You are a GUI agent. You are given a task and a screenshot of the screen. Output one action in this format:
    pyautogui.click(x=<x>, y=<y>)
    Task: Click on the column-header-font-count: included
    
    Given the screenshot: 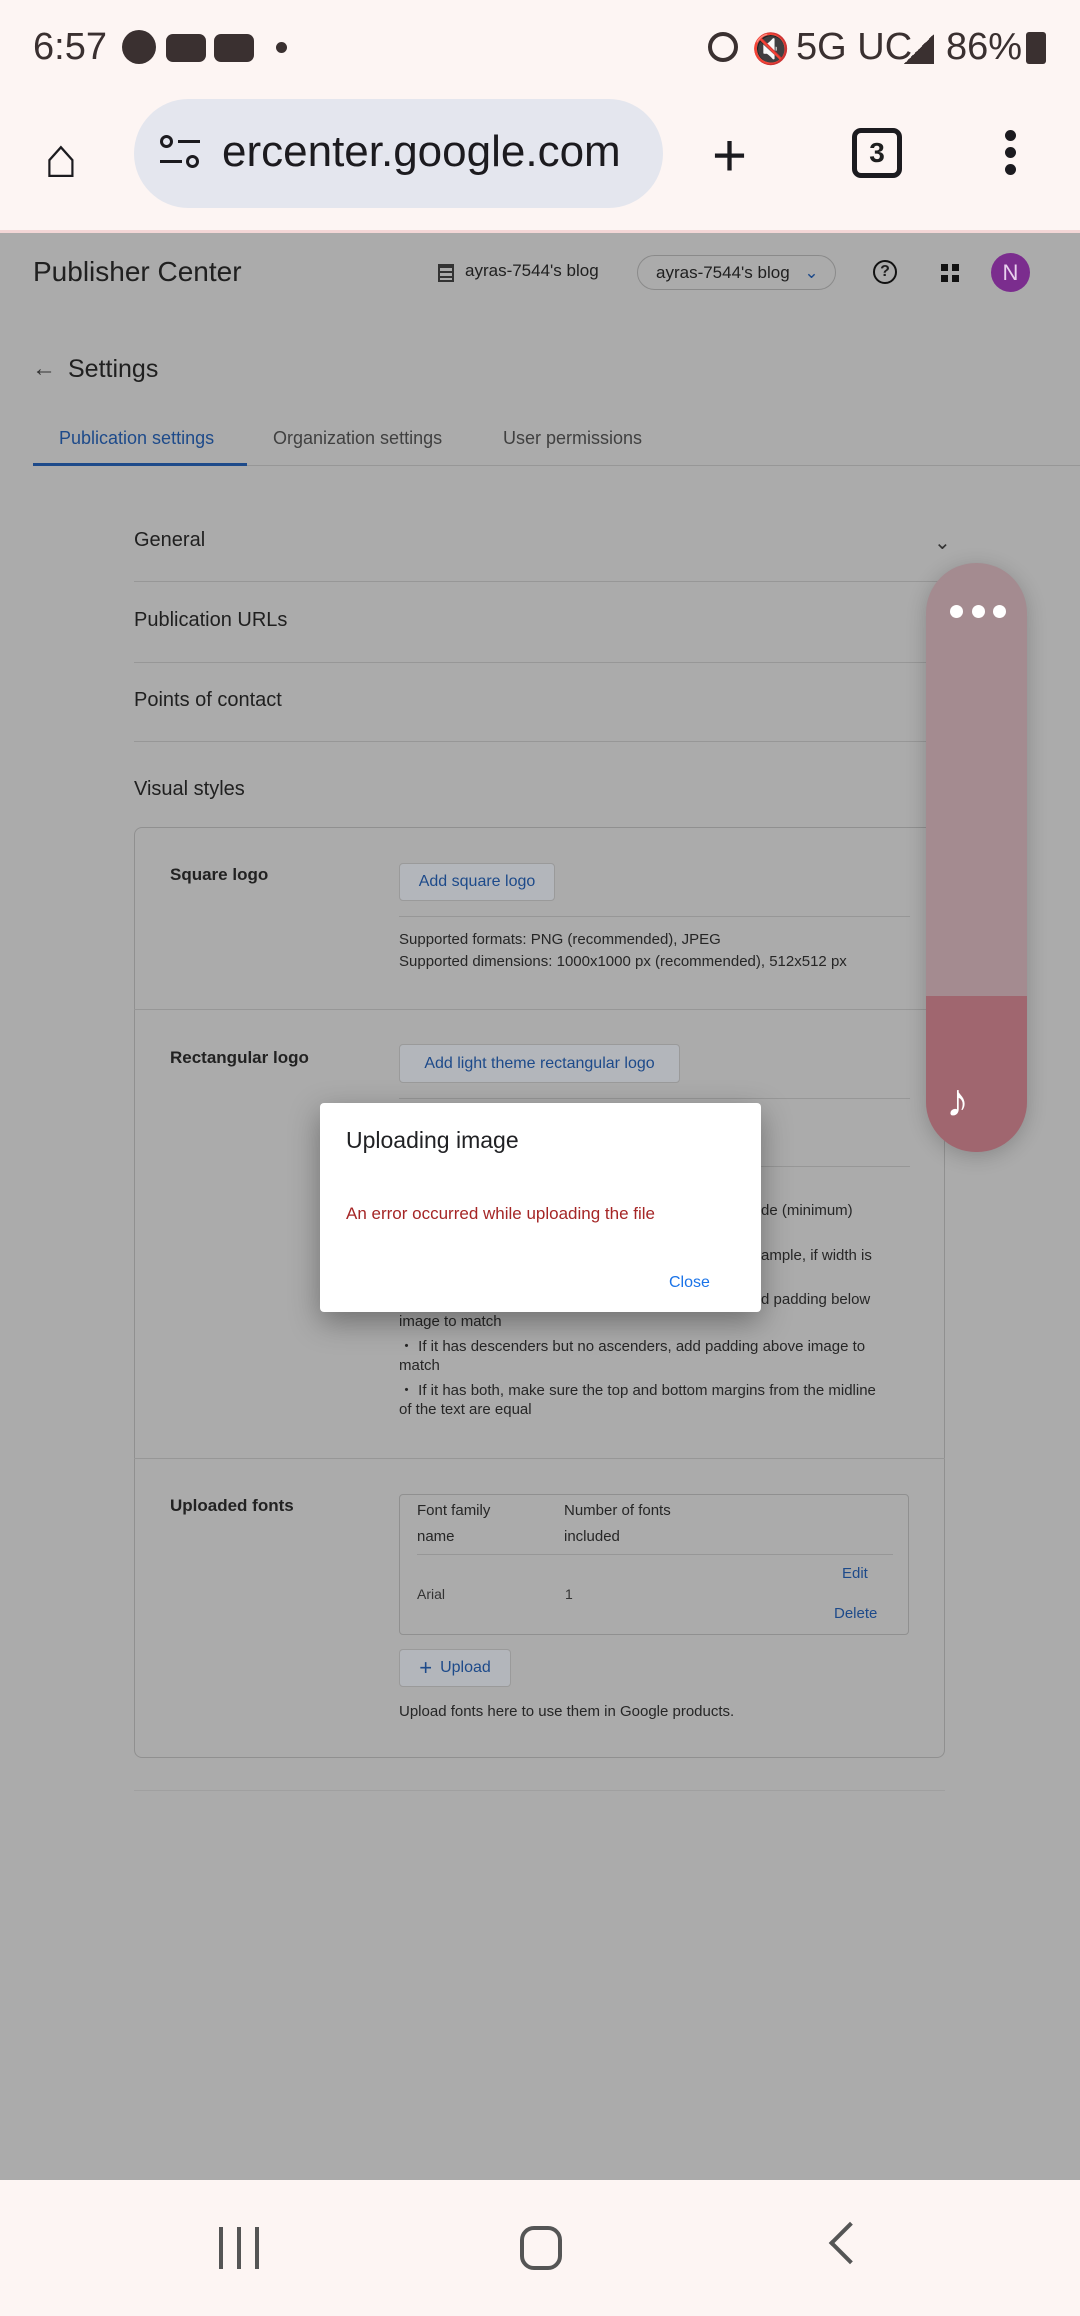 What is the action you would take?
    pyautogui.click(x=592, y=1536)
    